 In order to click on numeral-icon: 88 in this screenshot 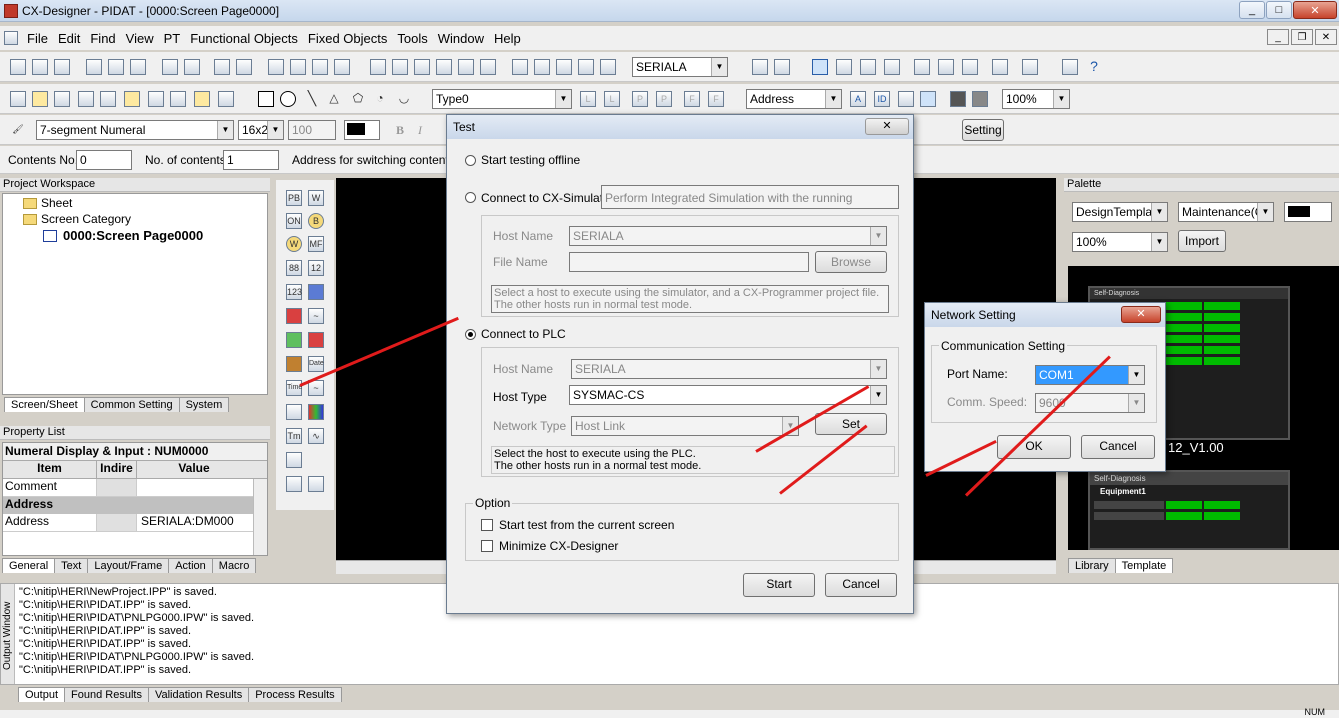, I will do `click(294, 268)`.